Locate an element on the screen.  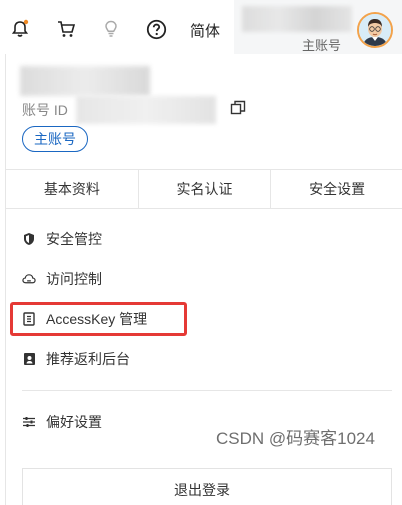
help-icon is located at coordinates (156, 29).